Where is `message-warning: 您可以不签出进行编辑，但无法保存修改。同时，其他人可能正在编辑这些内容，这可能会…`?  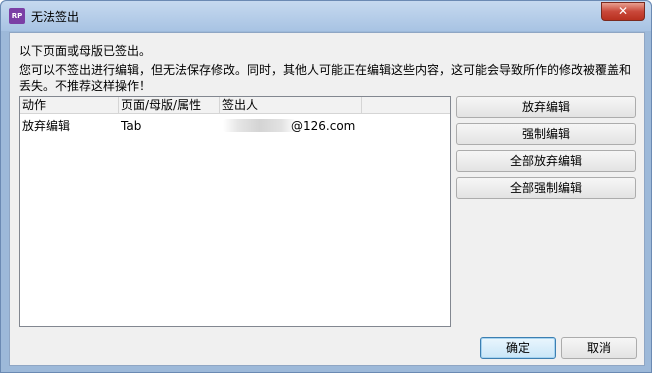 message-warning: 您可以不签出进行编辑，但无法保存修改。同时，其他人可能正在编辑这些内容，这可能会… is located at coordinates (325, 78).